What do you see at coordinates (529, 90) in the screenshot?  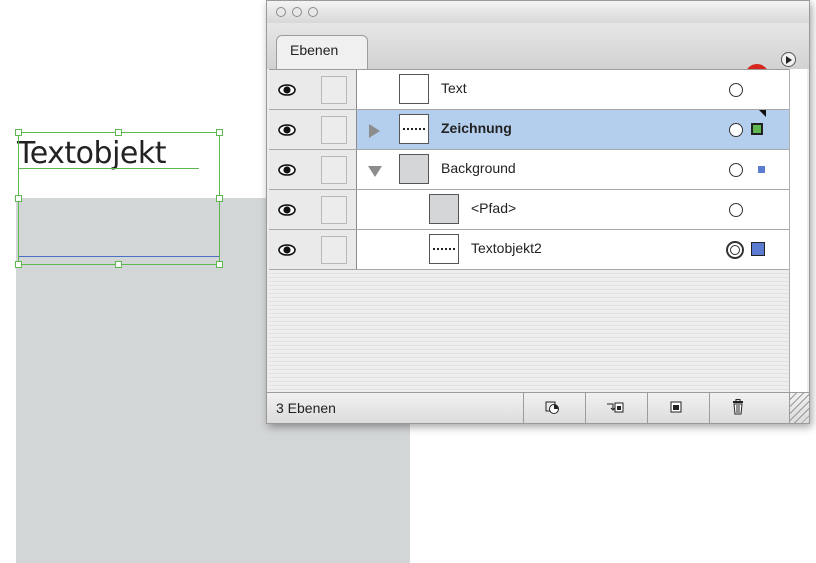 I see `layer-row-text: Text` at bounding box center [529, 90].